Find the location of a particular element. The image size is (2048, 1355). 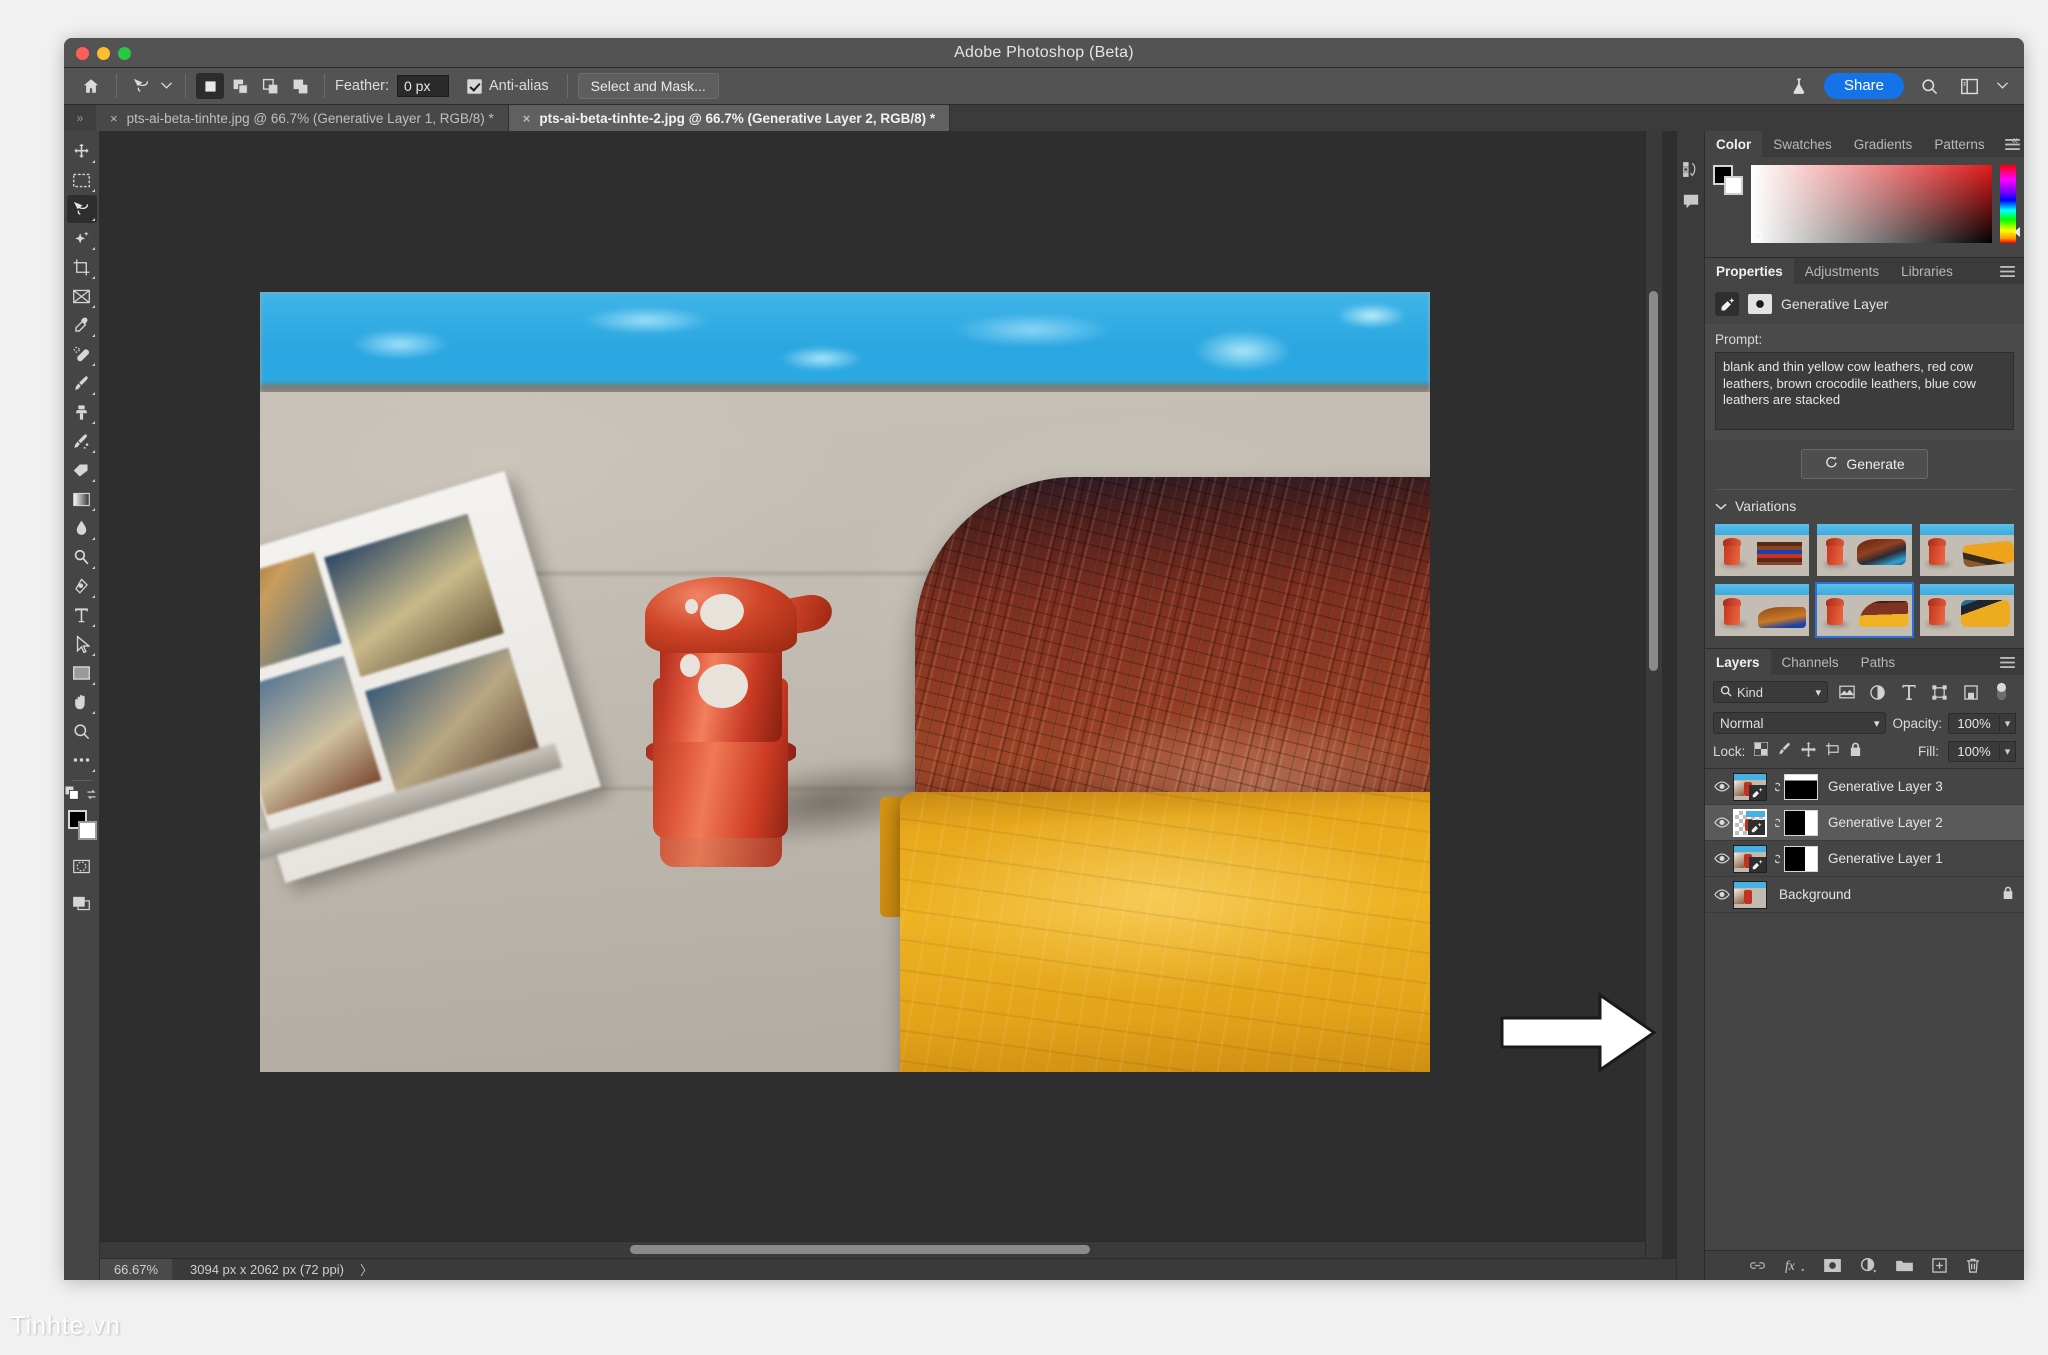

layer-row-generative-layer-2: Generative Layer 2 is located at coordinates (1864, 823).